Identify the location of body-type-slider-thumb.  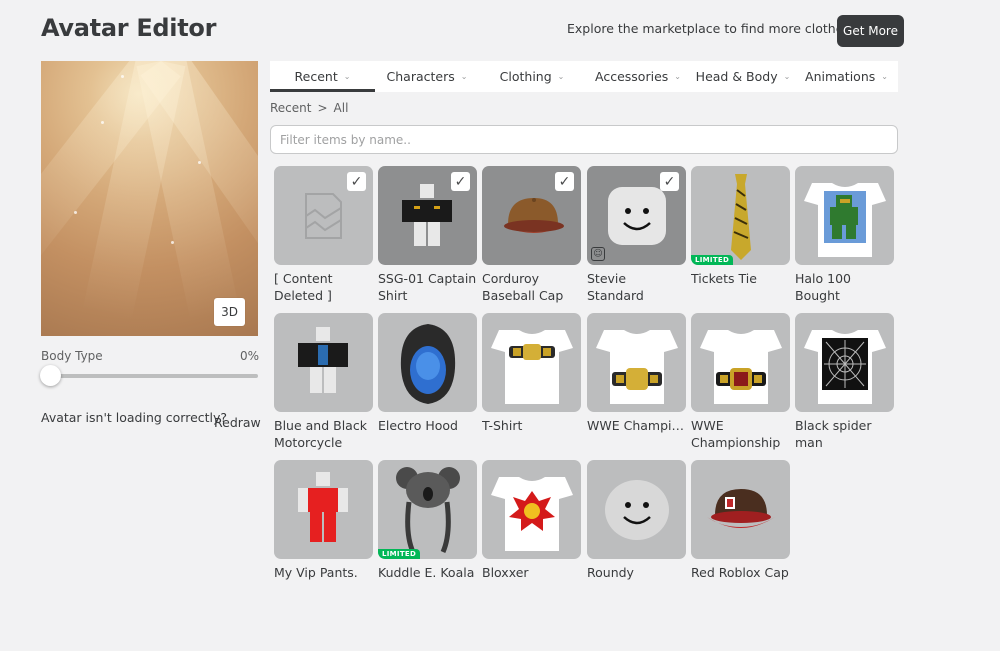
(50, 375).